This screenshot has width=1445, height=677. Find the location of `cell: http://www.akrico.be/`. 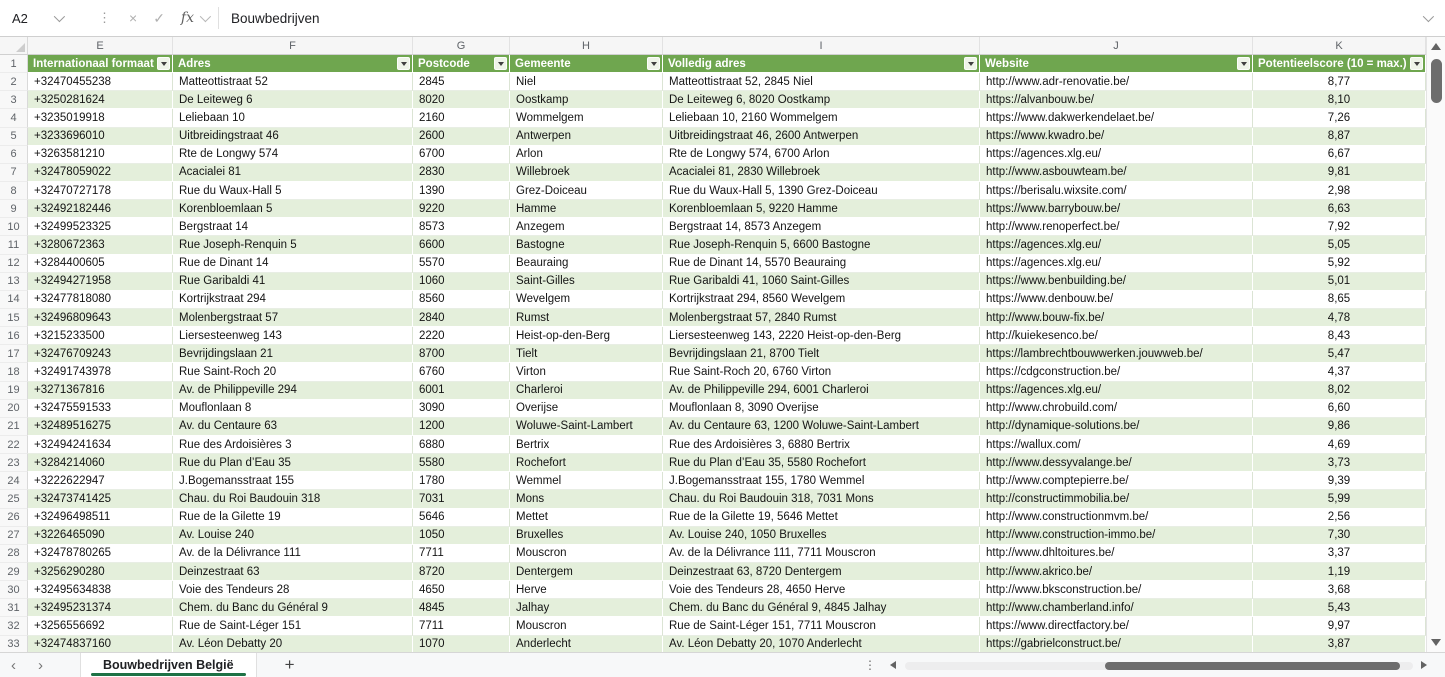

cell: http://www.akrico.be/ is located at coordinates (1116, 572).